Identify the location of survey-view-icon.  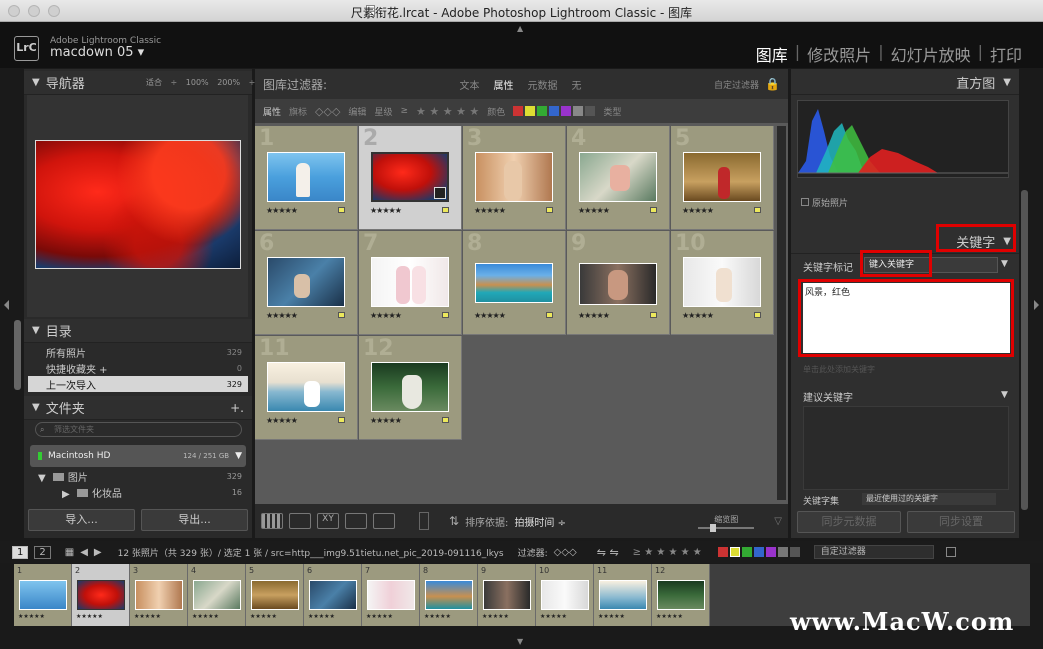
(356, 521).